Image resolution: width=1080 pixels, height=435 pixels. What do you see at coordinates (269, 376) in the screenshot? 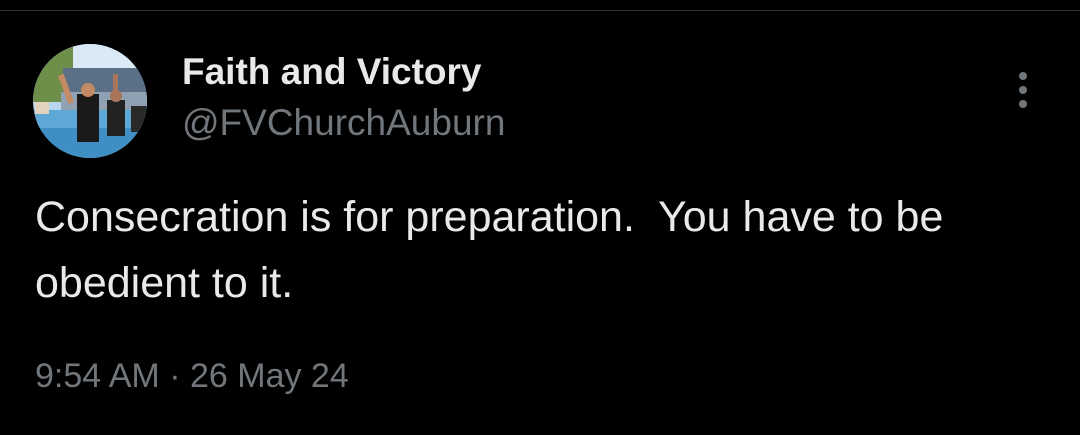
I see `tweet-date: 26 May 24` at bounding box center [269, 376].